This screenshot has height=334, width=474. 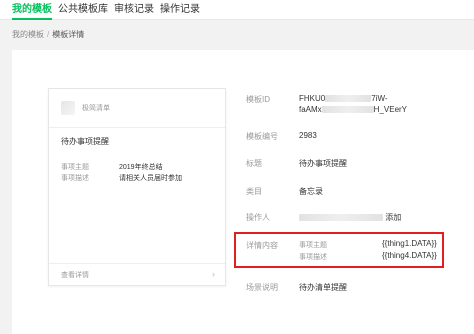 I want to click on preview-row-value: 请相关人员届时参加, so click(x=150, y=178).